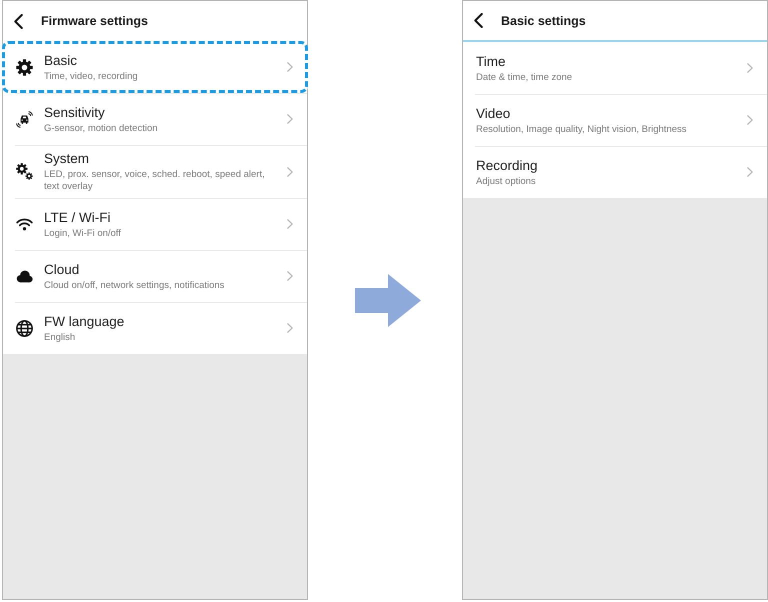  What do you see at coordinates (78, 217) in the screenshot?
I see `item-title: LTE / Wi-Fi` at bounding box center [78, 217].